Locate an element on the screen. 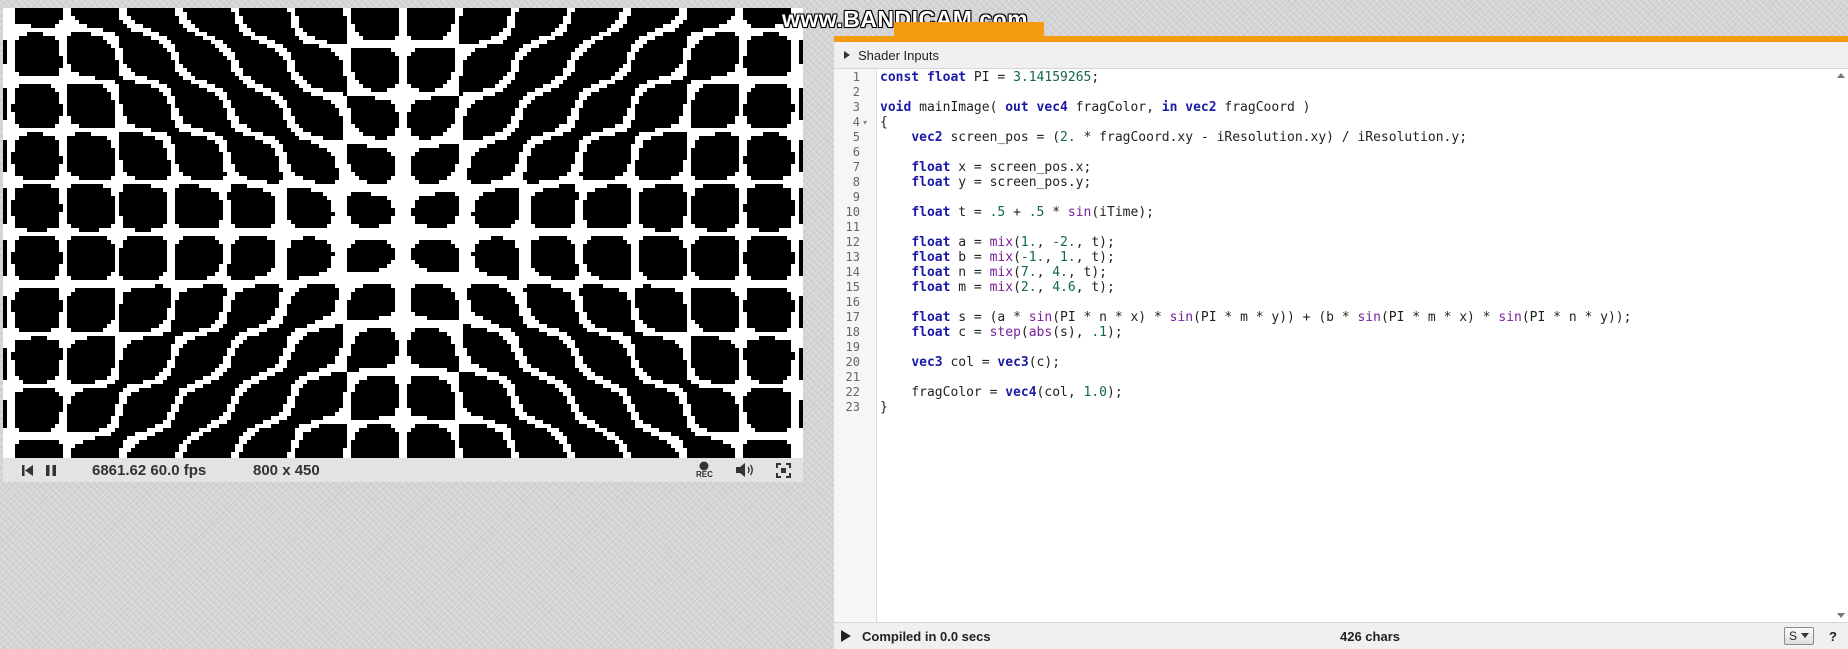 The height and width of the screenshot is (649, 1848). code-token: + is located at coordinates (1017, 212).